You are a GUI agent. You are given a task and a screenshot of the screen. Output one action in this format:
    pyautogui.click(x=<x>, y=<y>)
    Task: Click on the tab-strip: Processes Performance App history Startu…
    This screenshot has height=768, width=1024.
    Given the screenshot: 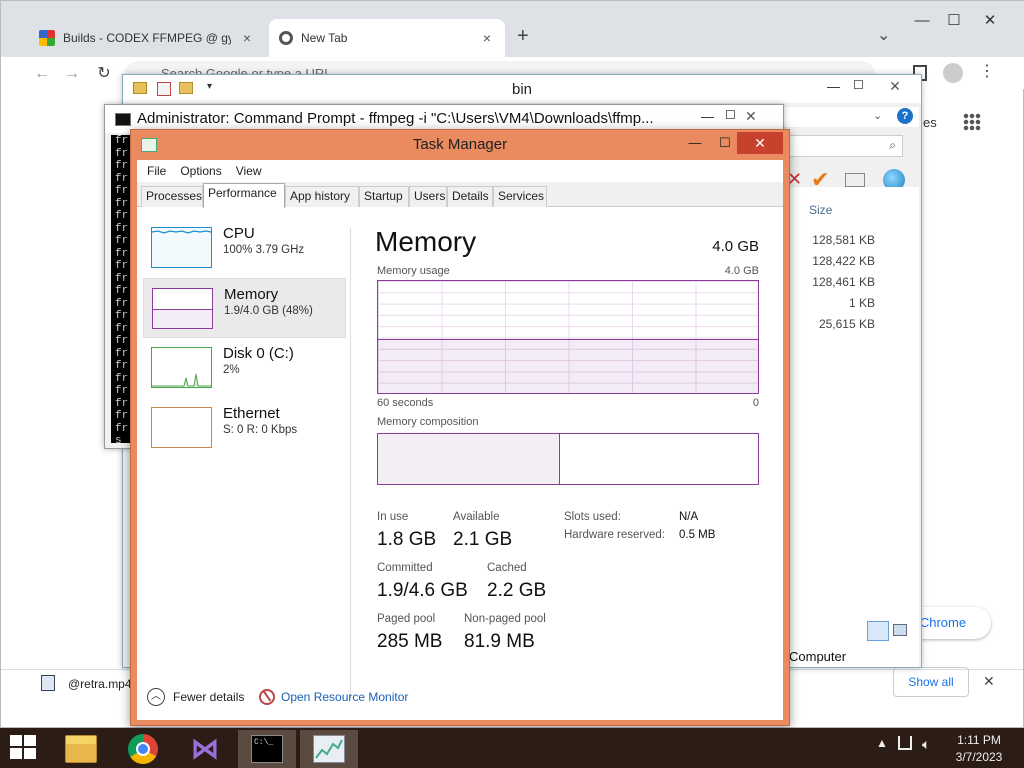 What is the action you would take?
    pyautogui.click(x=460, y=195)
    